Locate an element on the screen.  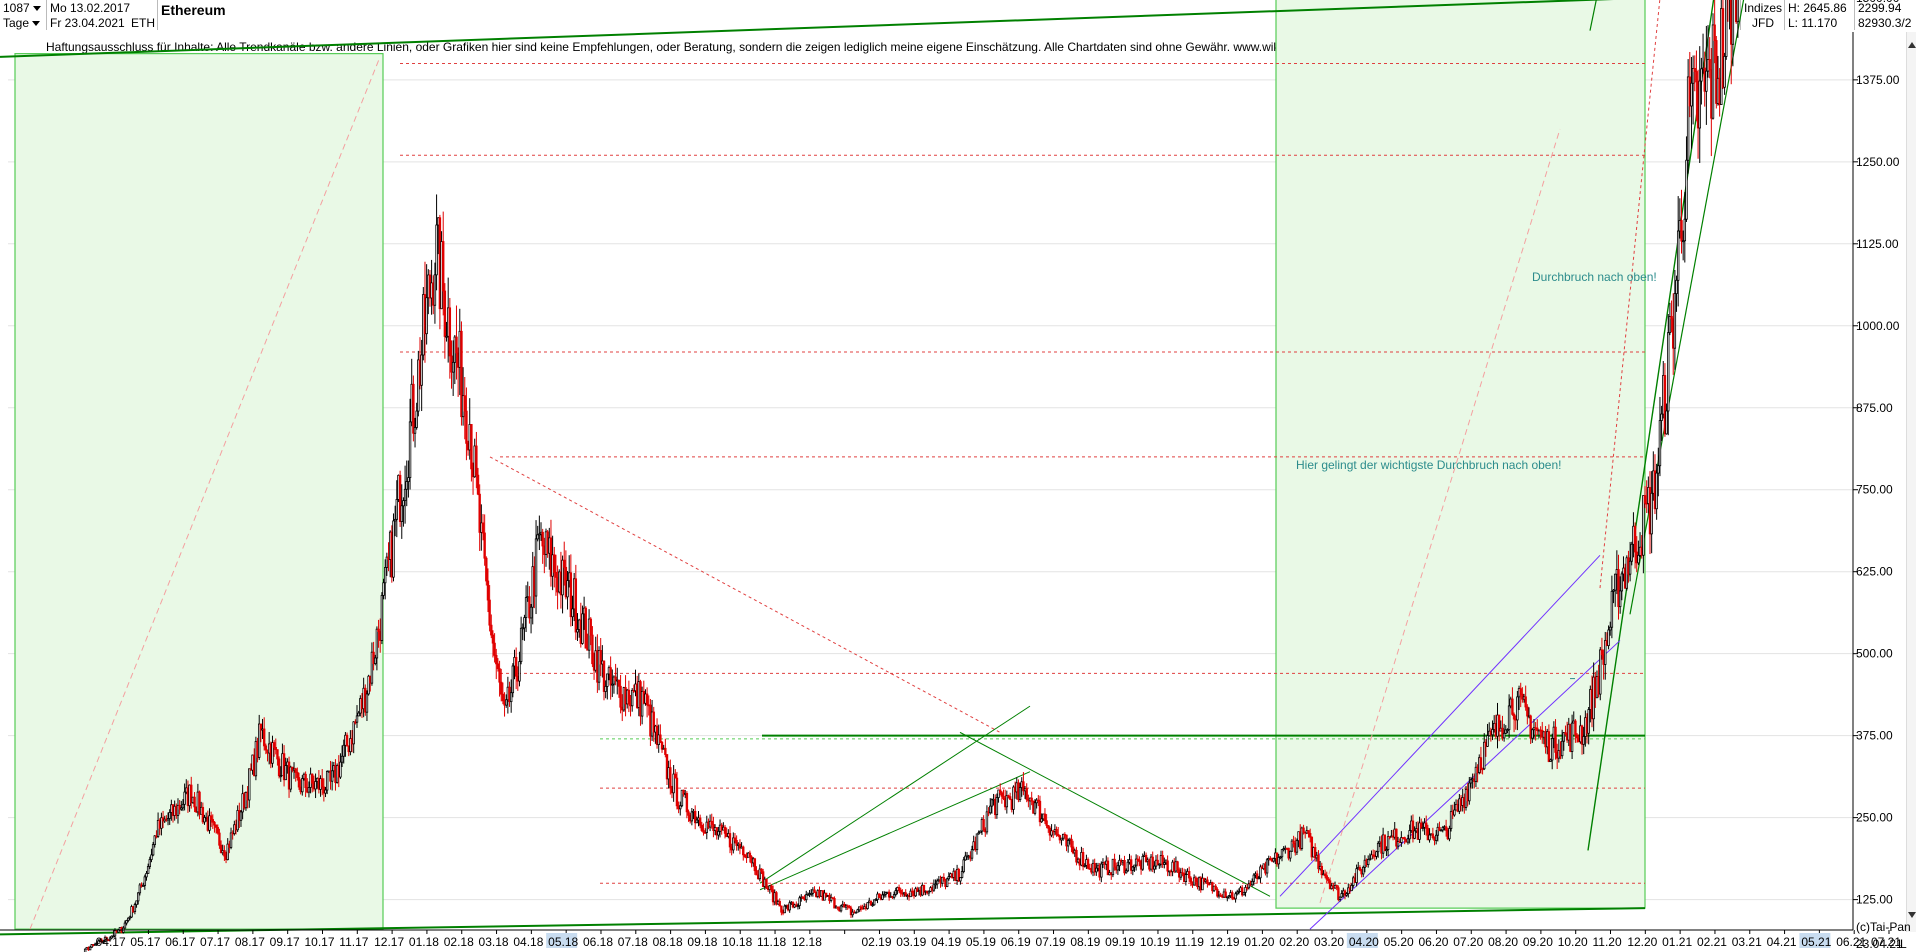
x-tick-label: 07.20 is located at coordinates (1468, 942).